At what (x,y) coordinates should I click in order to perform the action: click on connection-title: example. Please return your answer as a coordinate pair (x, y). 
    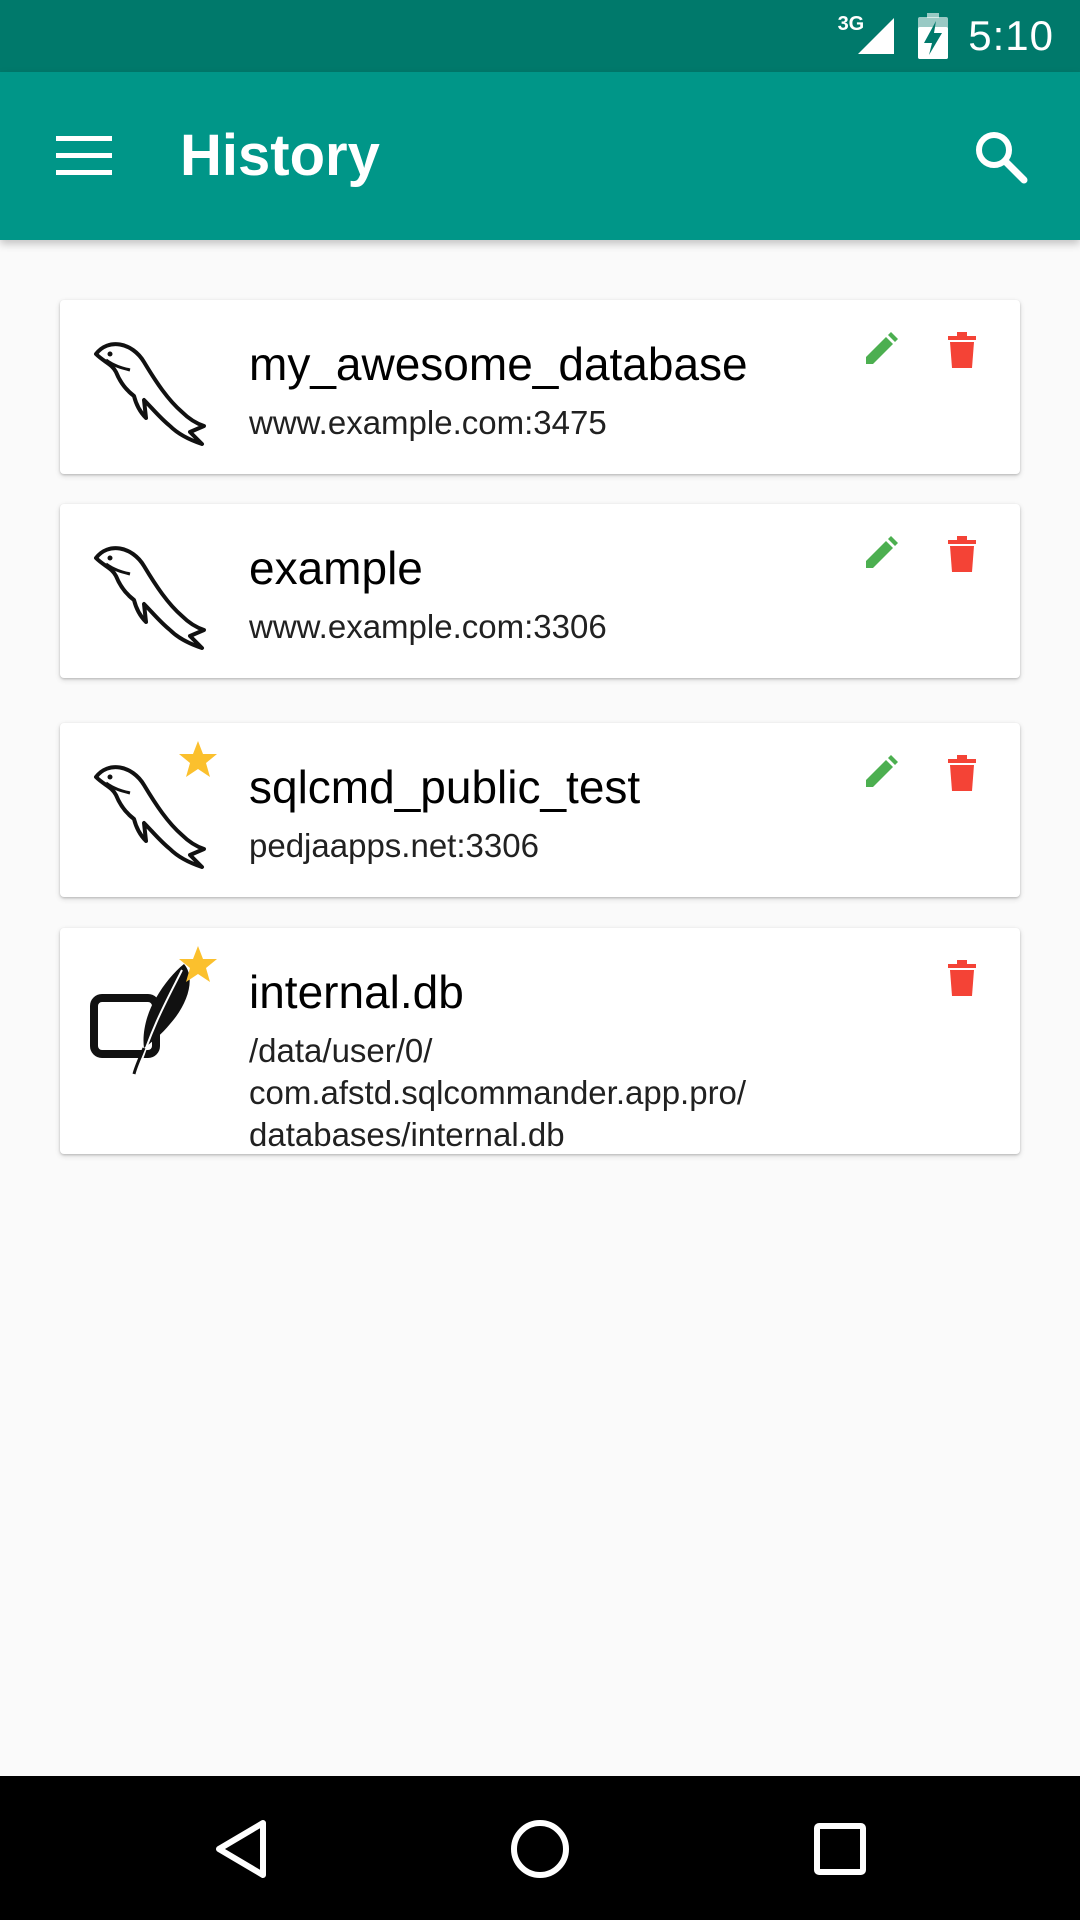
    Looking at the image, I should click on (336, 568).